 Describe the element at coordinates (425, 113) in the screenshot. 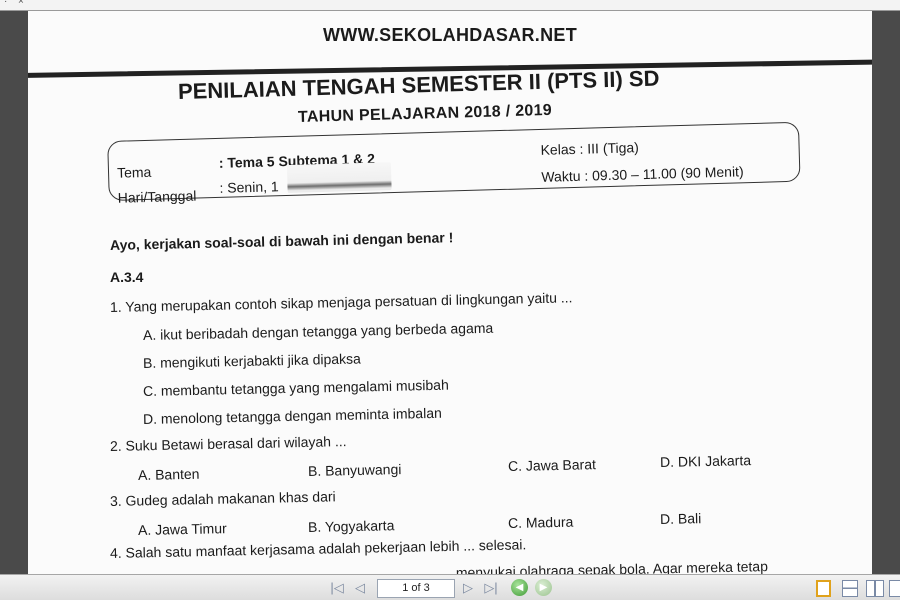

I see `exam-year: TAHUN PELAJARAN 2018 / 2019` at that location.